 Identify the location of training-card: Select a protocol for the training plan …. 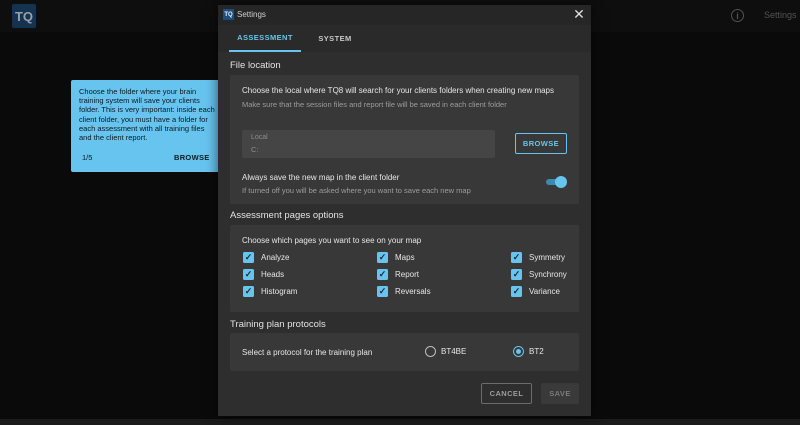
(404, 352).